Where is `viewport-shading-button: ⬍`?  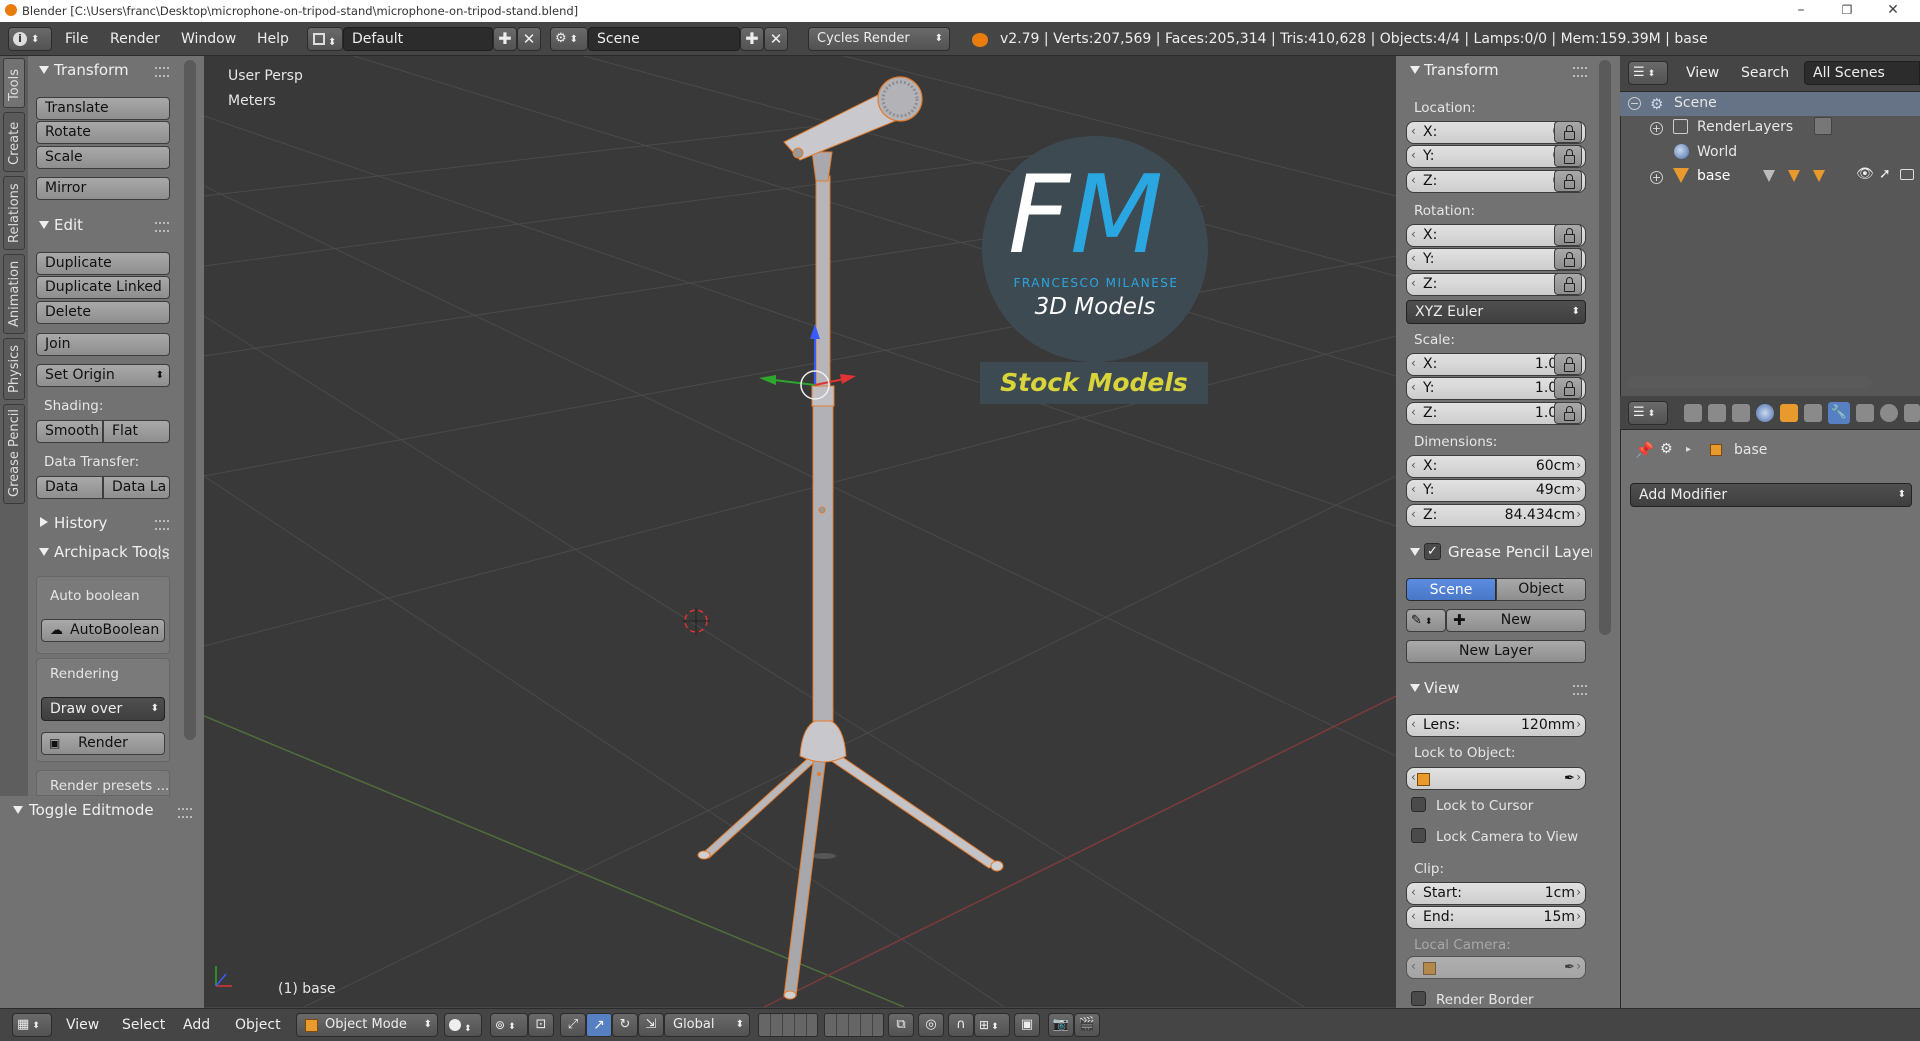
viewport-shading-button: ⬍ is located at coordinates (463, 1025).